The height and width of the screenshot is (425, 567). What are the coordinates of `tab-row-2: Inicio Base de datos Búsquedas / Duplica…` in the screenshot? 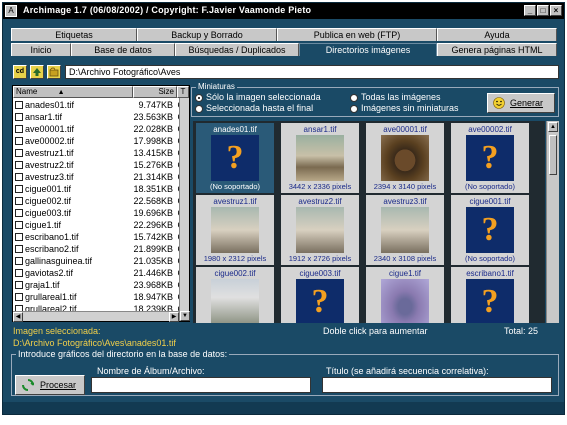 It's located at (283, 49).